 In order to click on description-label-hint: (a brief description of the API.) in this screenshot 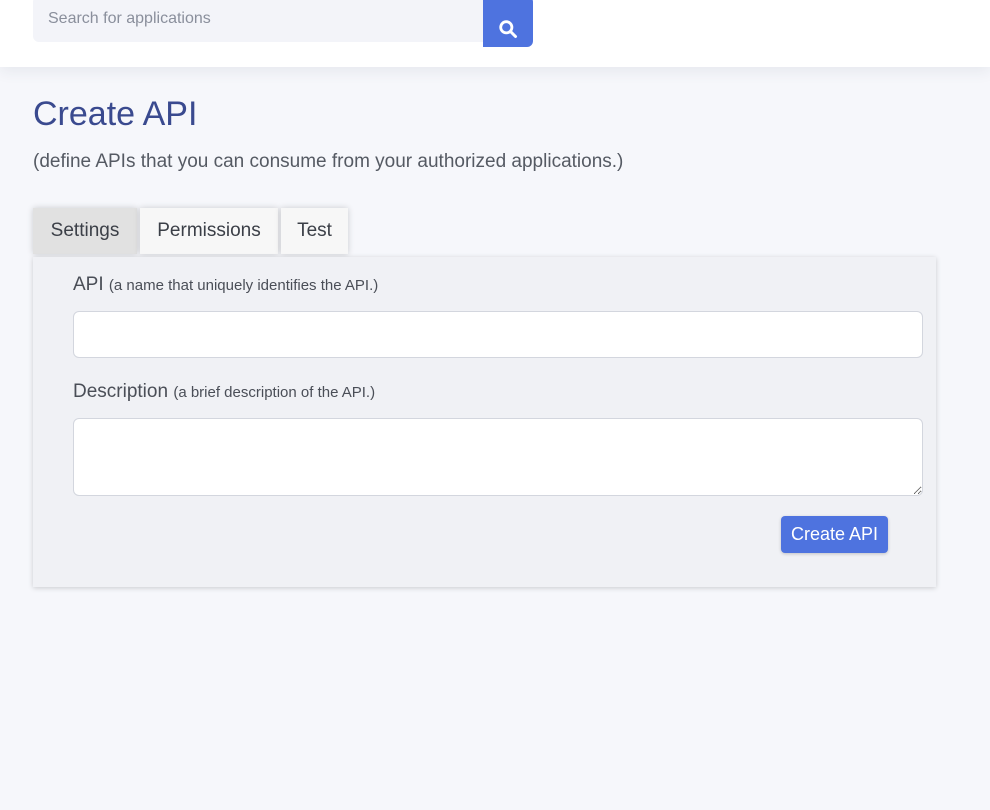, I will do `click(274, 392)`.